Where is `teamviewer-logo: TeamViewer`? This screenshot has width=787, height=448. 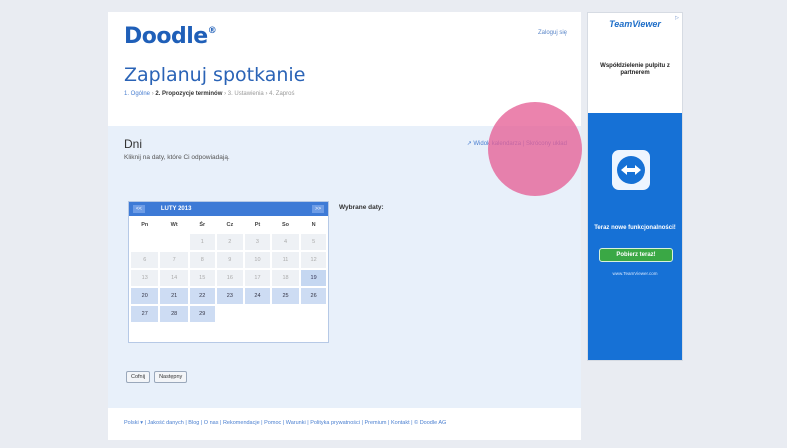 teamviewer-logo: TeamViewer is located at coordinates (635, 24).